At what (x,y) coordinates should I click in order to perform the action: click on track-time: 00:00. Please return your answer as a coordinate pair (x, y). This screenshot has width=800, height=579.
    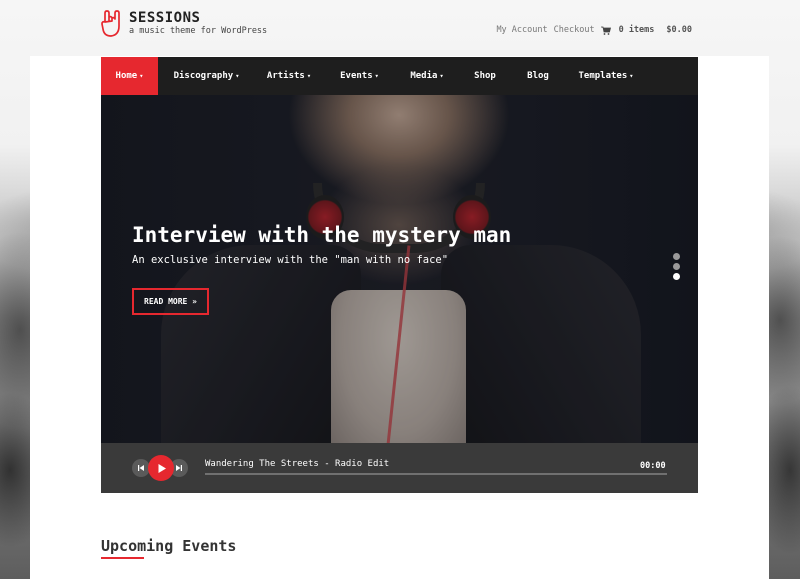
    Looking at the image, I should click on (653, 466).